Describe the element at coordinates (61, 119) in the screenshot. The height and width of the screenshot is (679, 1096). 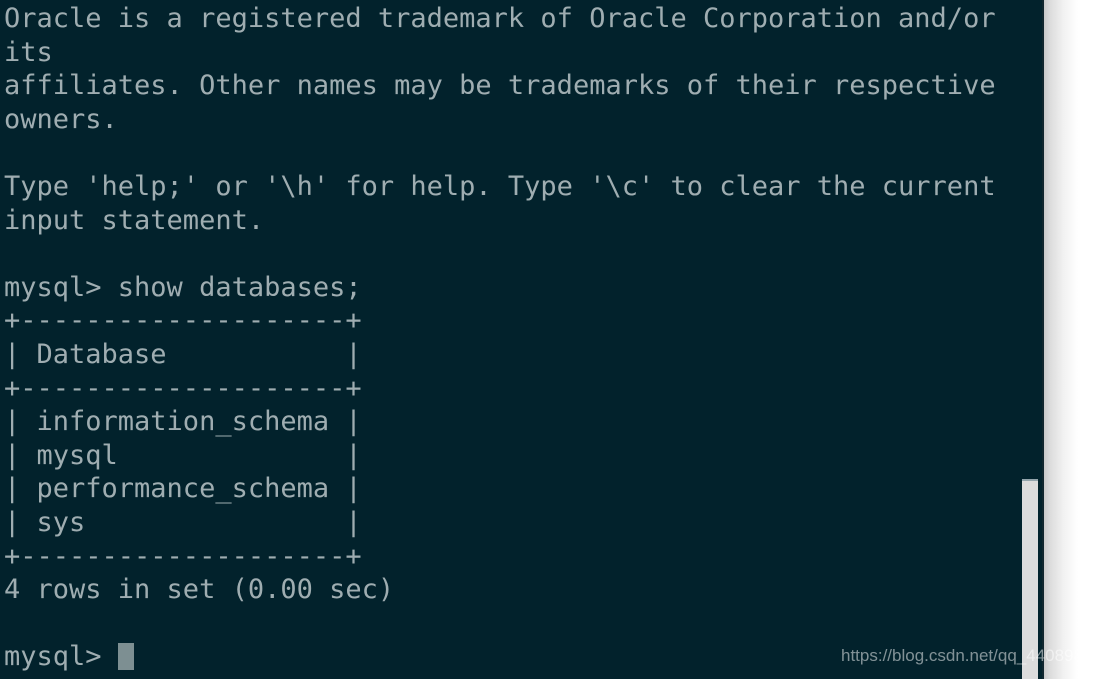
I see `output-line: owners.` at that location.